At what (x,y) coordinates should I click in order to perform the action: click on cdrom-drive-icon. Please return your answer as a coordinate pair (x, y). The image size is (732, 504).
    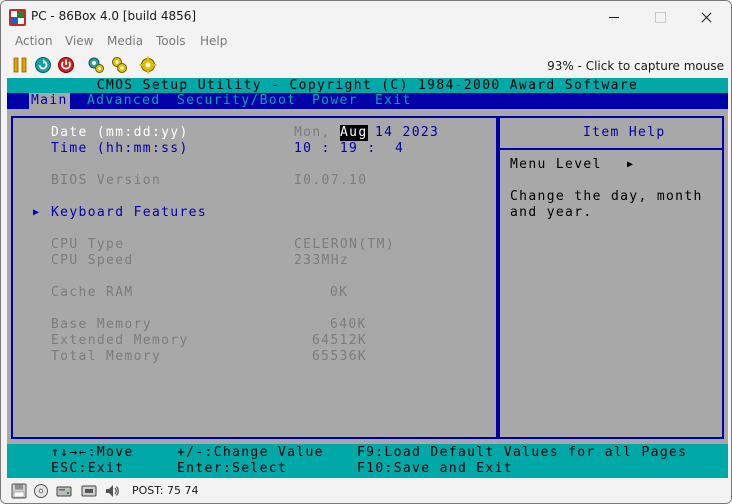
    Looking at the image, I should click on (41, 491).